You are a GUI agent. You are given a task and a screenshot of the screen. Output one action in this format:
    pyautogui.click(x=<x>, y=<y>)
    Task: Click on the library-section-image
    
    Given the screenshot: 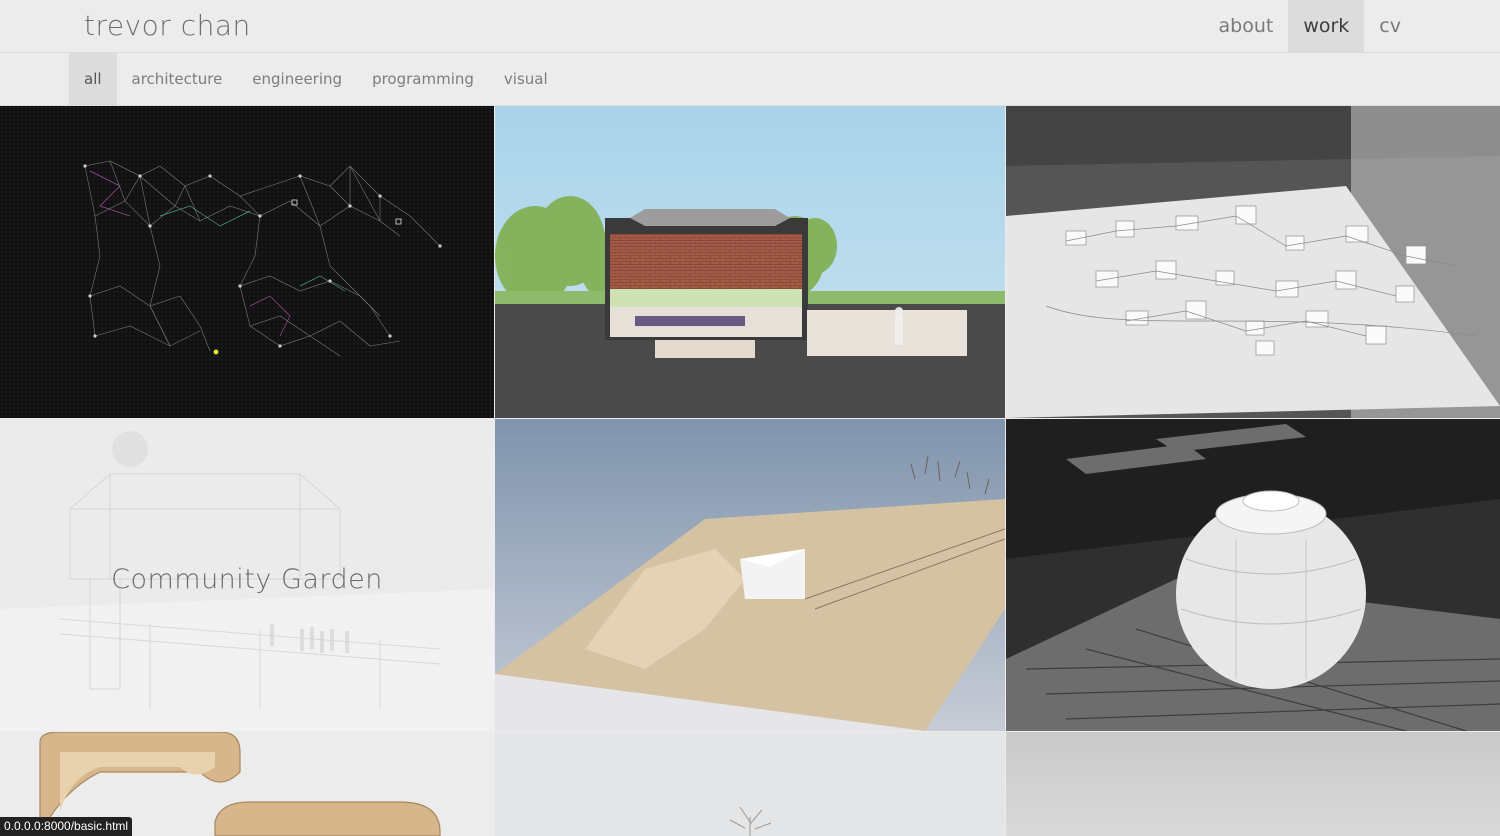 What is the action you would take?
    pyautogui.click(x=750, y=262)
    